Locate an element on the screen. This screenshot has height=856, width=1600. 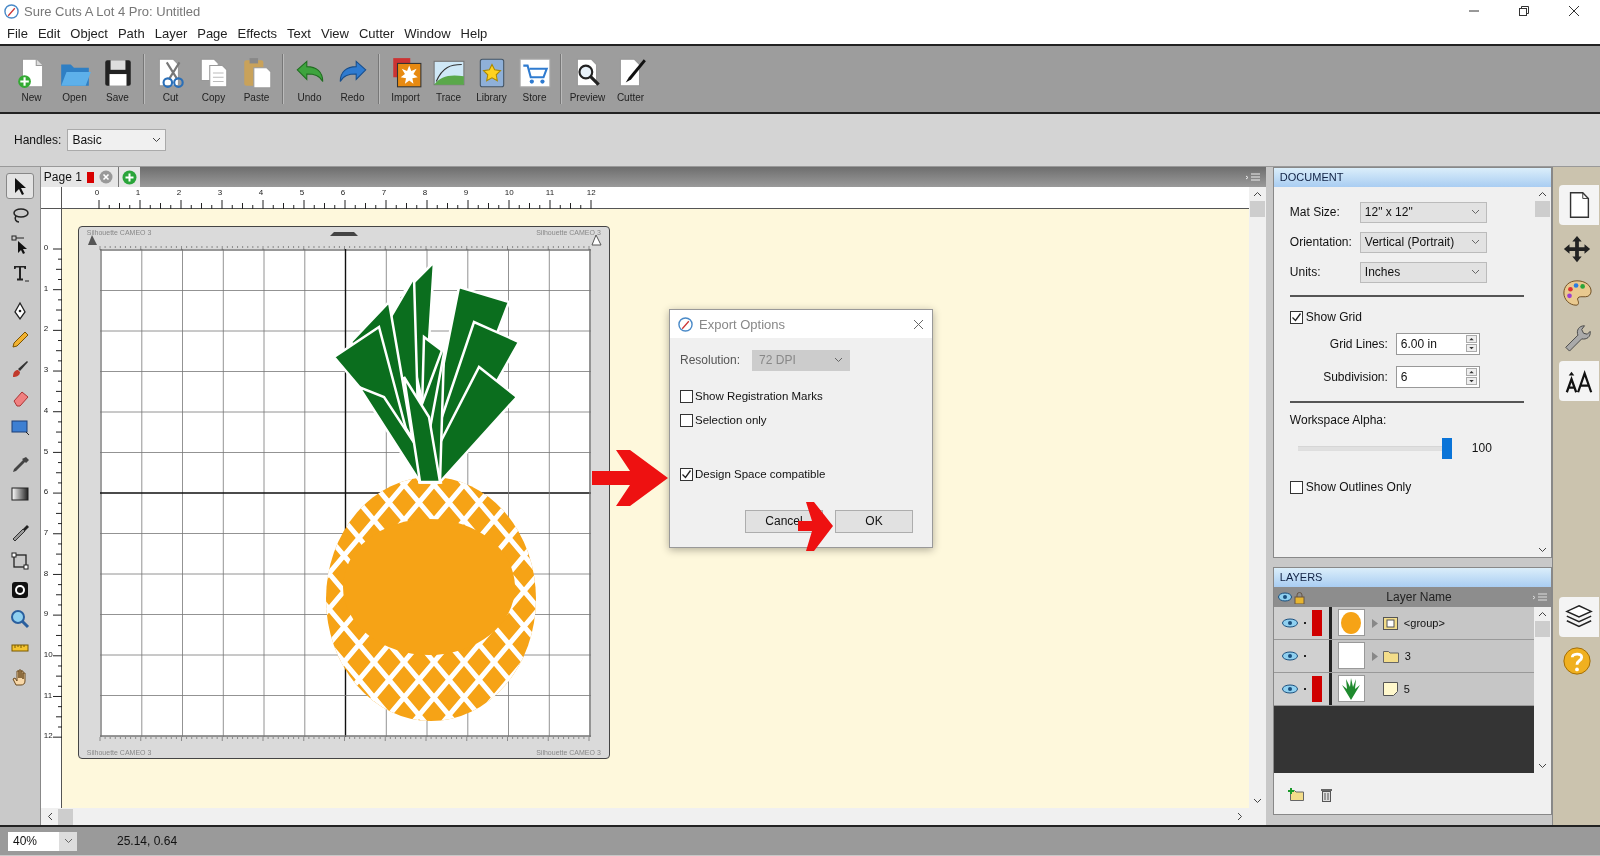
ruler-number: 7 is located at coordinates (46, 532).